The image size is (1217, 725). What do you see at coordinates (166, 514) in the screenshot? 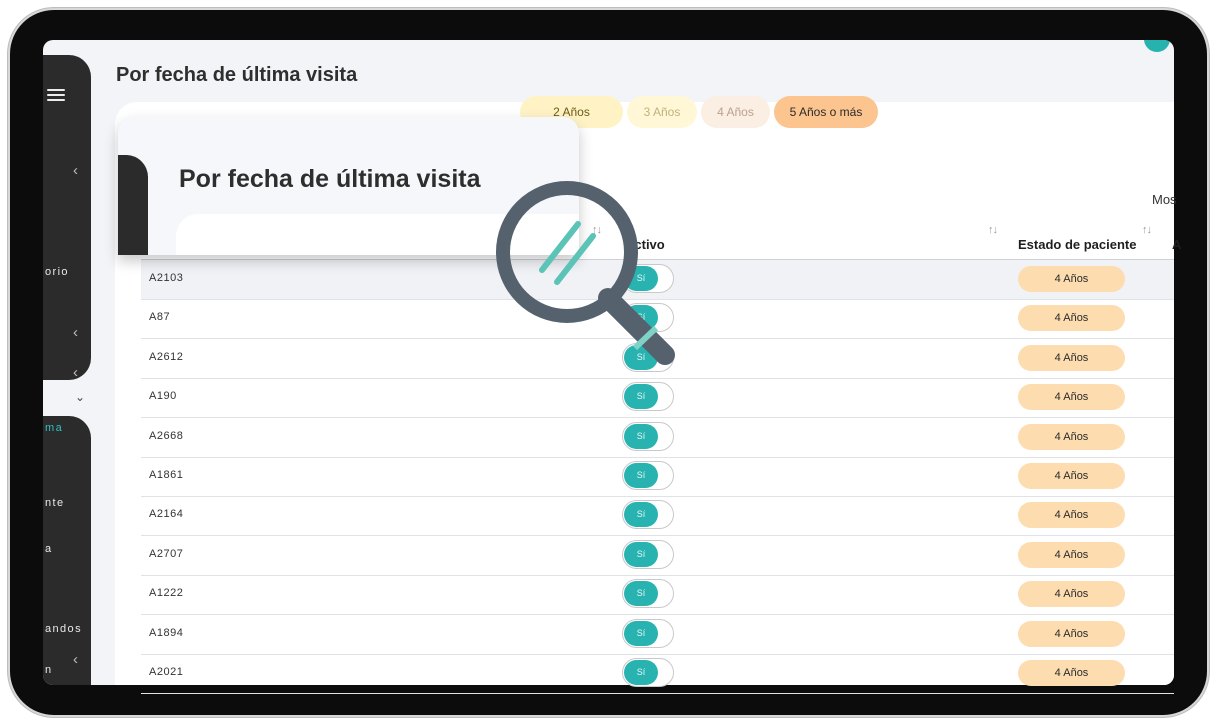
I see `patient-code: A2164` at bounding box center [166, 514].